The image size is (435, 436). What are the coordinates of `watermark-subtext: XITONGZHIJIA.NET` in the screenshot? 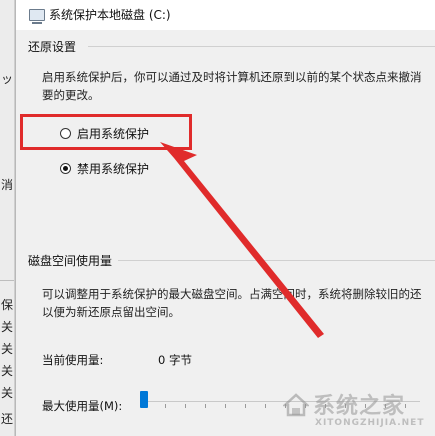 It's located at (370, 423).